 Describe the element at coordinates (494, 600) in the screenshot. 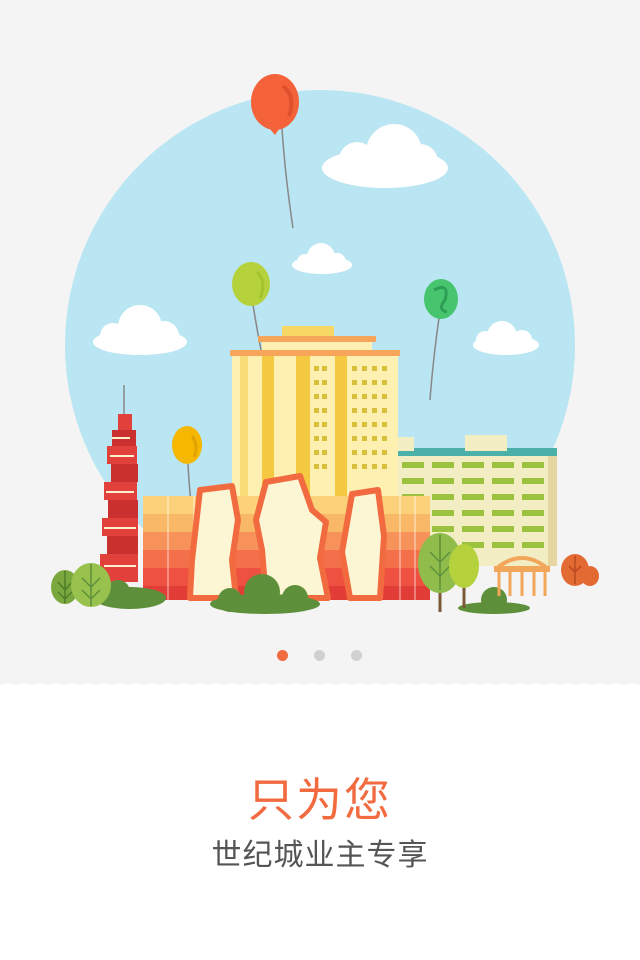

I see `bush-icon` at that location.